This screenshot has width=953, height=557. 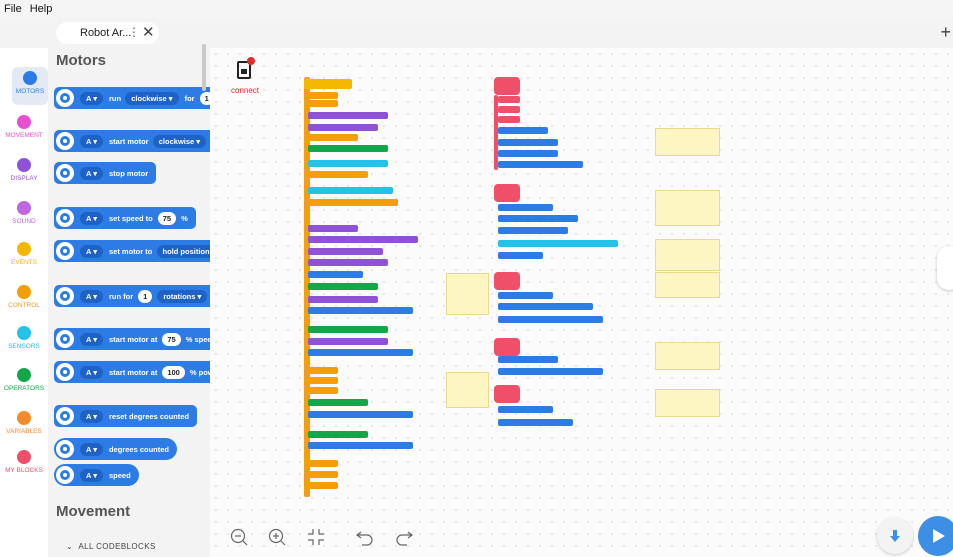 What do you see at coordinates (316, 537) in the screenshot?
I see `fit-screen-icon` at bounding box center [316, 537].